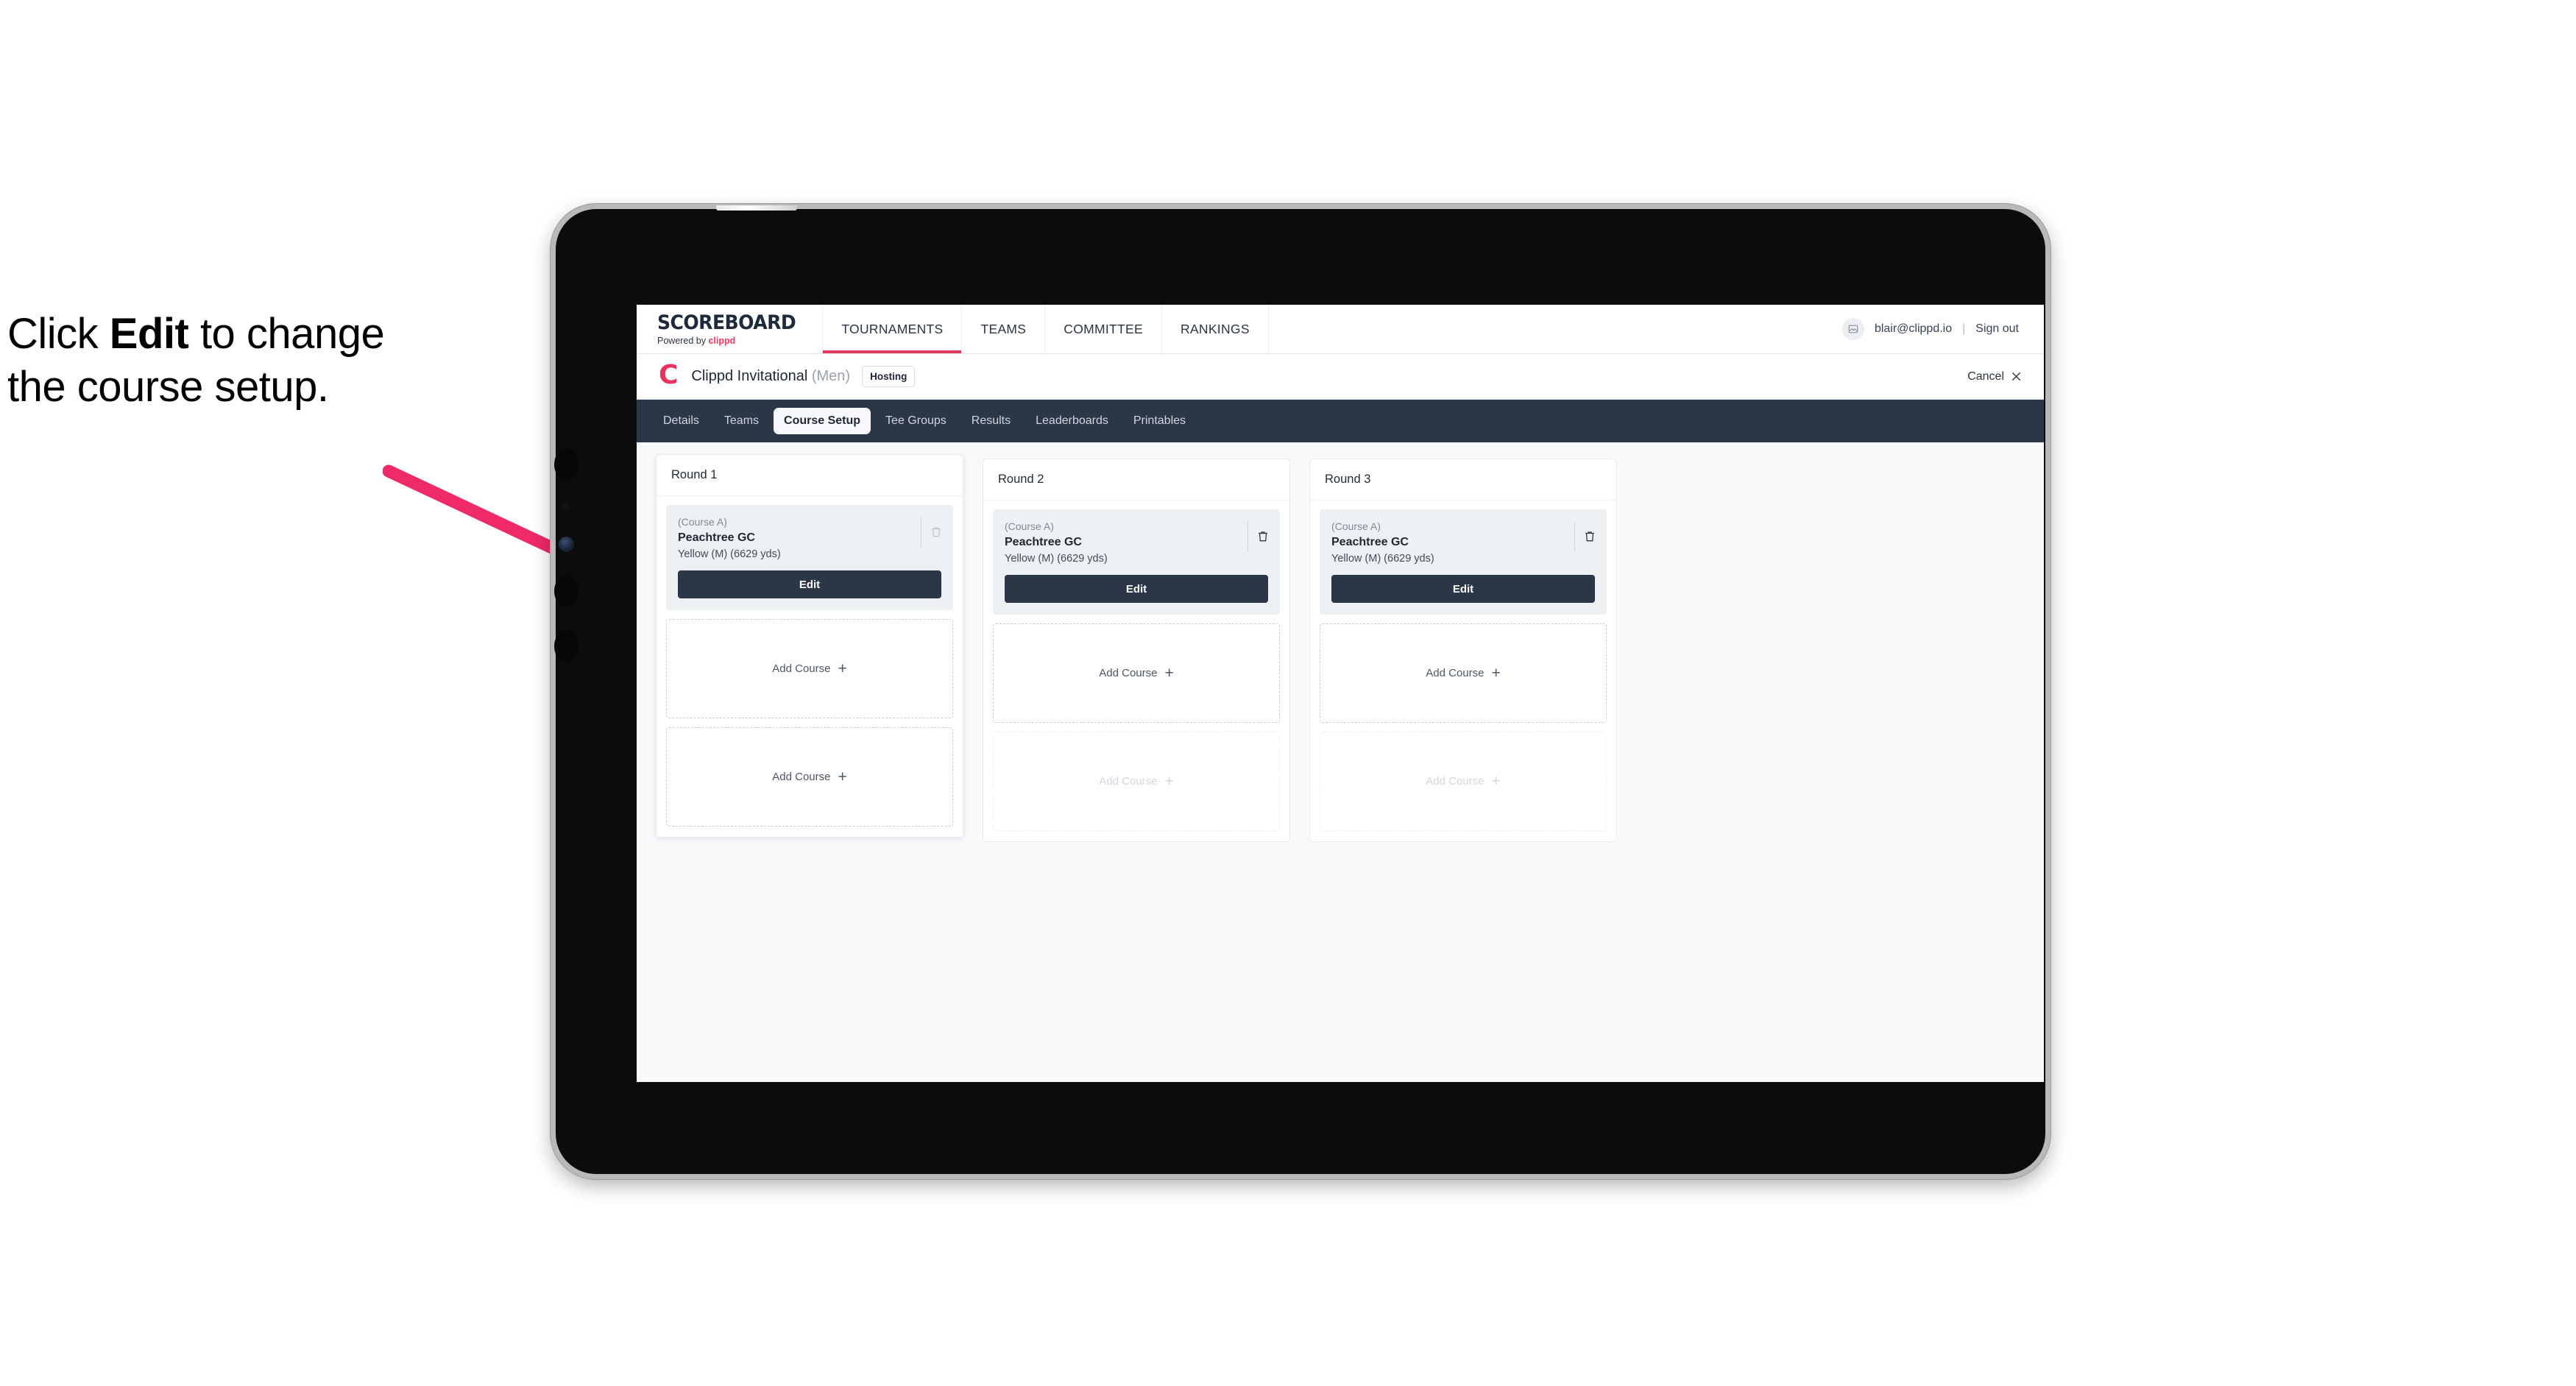 The width and height of the screenshot is (2576, 1386). I want to click on nav-item-rankings: RANKINGS, so click(1215, 329).